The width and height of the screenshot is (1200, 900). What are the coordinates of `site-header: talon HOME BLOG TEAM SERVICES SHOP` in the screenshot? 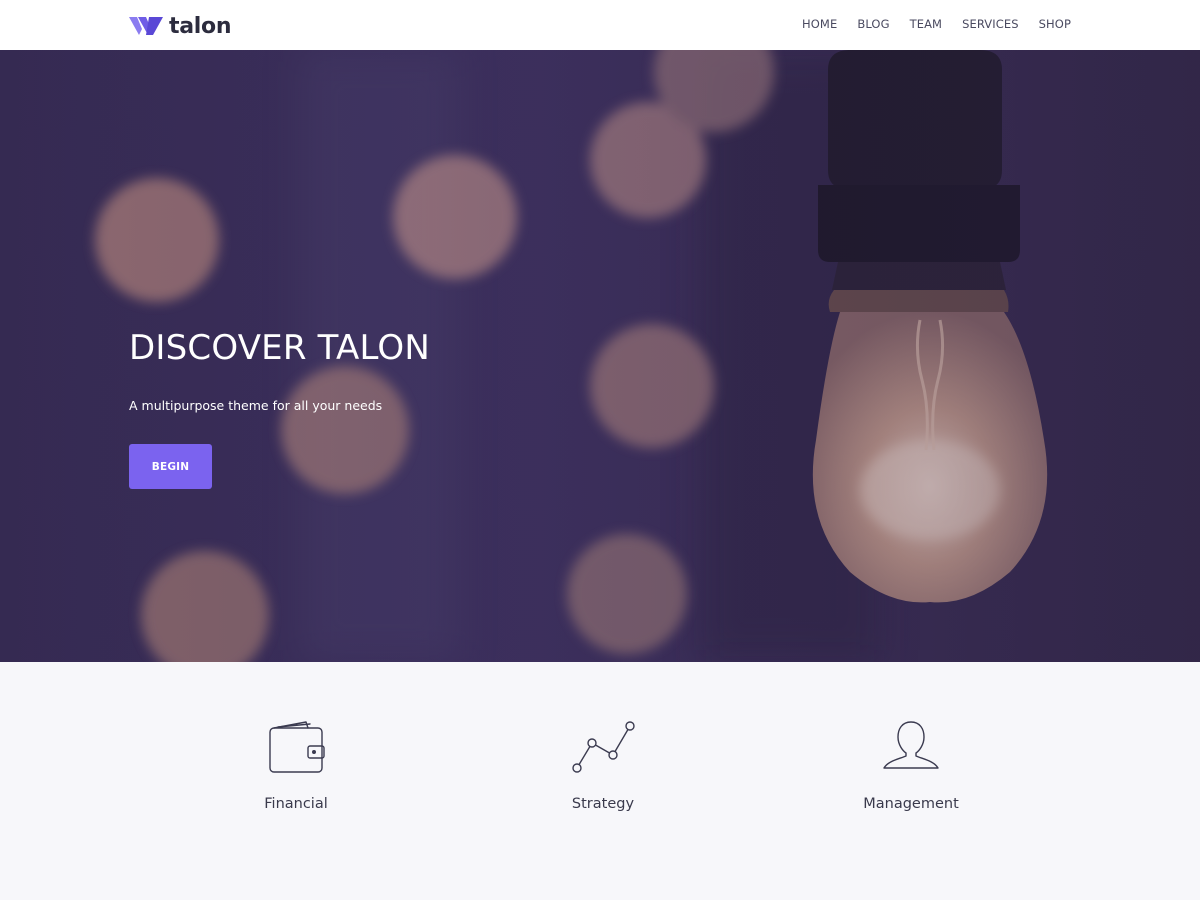 It's located at (600, 25).